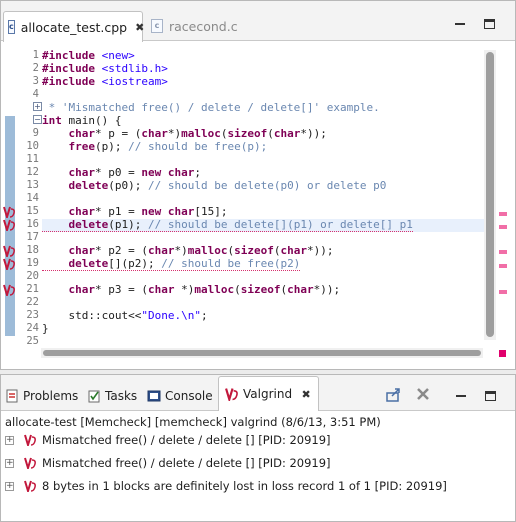 The height and width of the screenshot is (522, 516). I want to click on line-number: 12, so click(32, 172).